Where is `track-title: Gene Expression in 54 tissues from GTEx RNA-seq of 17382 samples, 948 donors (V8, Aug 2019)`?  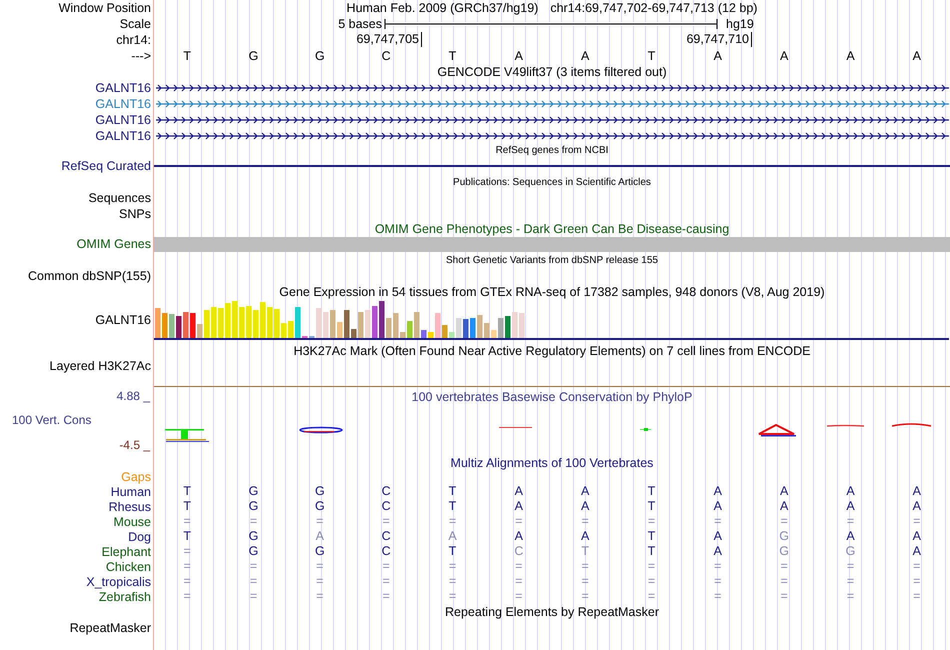 track-title: Gene Expression in 54 tissues from GTEx RNA-seq of 17382 samples, 948 donors (V8, Aug 2019) is located at coordinates (552, 292).